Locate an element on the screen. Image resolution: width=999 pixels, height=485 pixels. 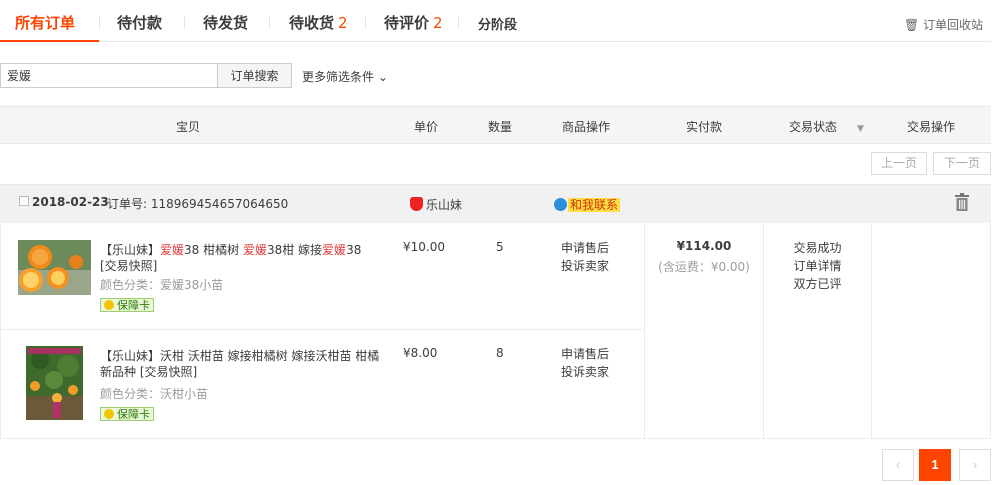
product-spec: 颜色分类：沃柑小苗 is located at coordinates (154, 394).